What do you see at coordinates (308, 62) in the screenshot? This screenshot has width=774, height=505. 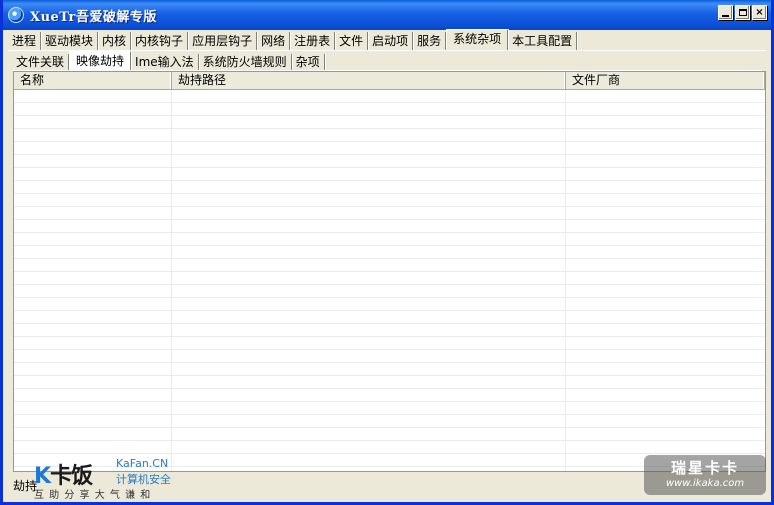 I see `subtab-misc: 杂项` at bounding box center [308, 62].